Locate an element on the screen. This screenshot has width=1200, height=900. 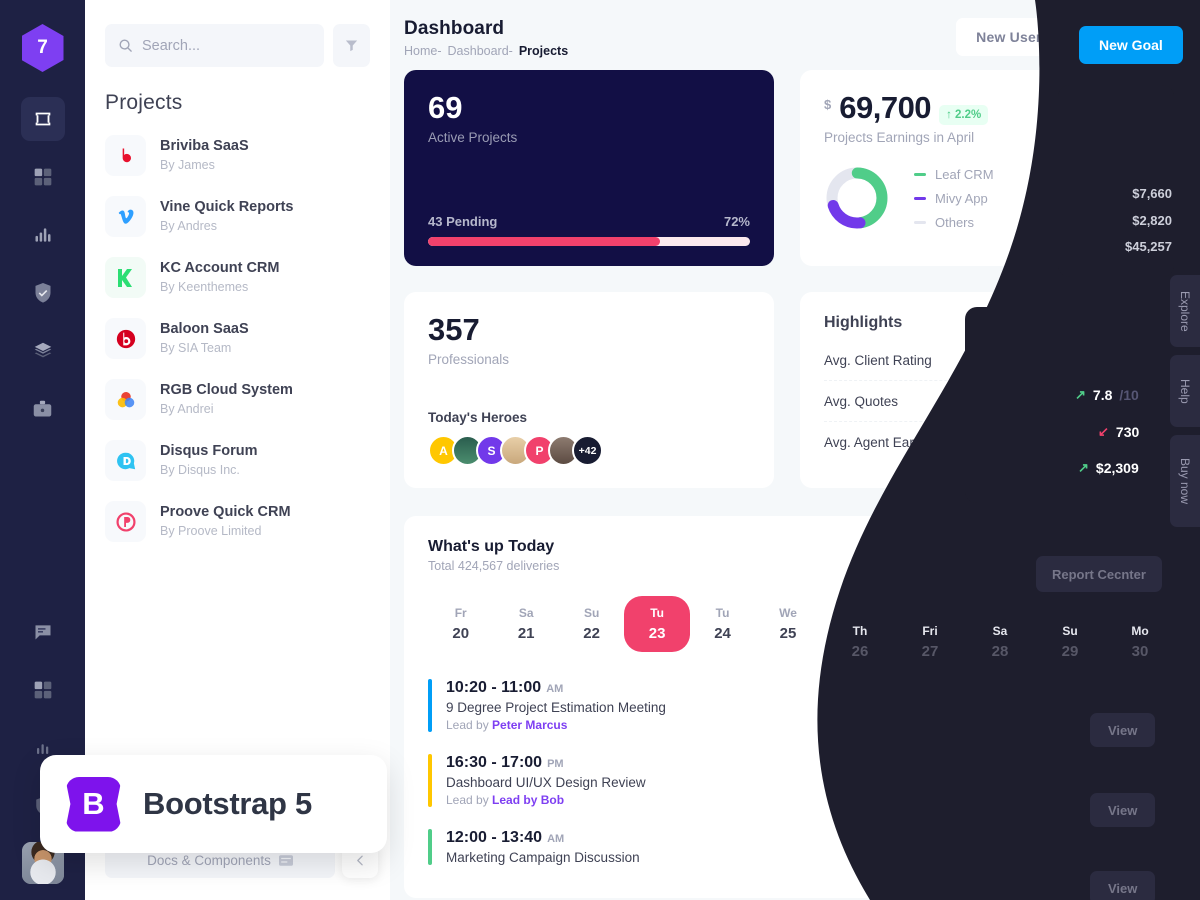
day-number: 27 is located at coordinates (930, 651).